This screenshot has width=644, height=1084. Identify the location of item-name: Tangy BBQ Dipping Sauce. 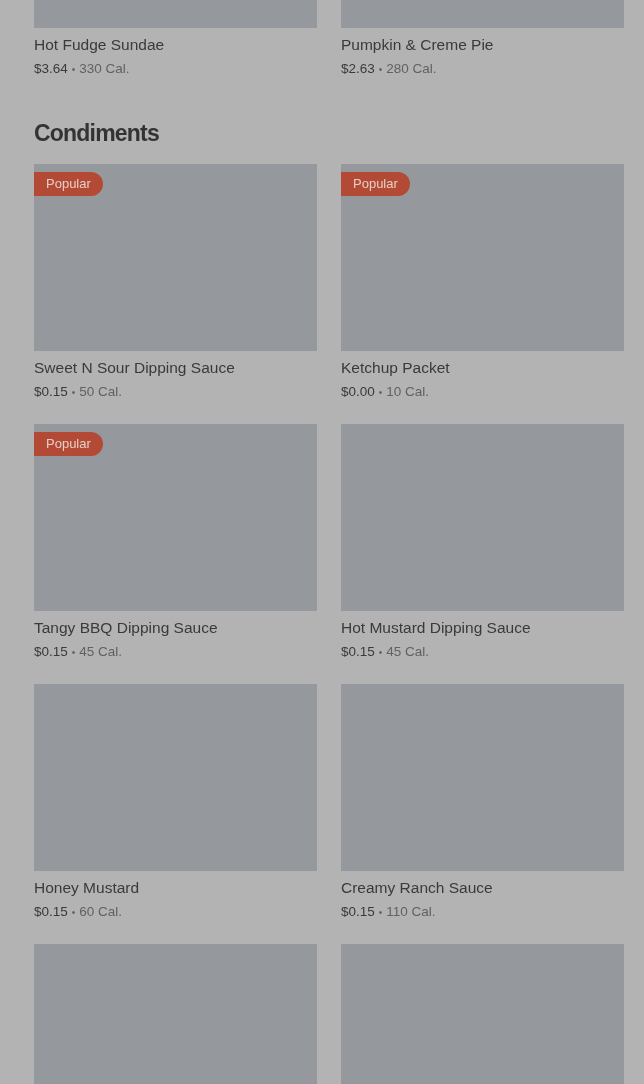
(126, 628).